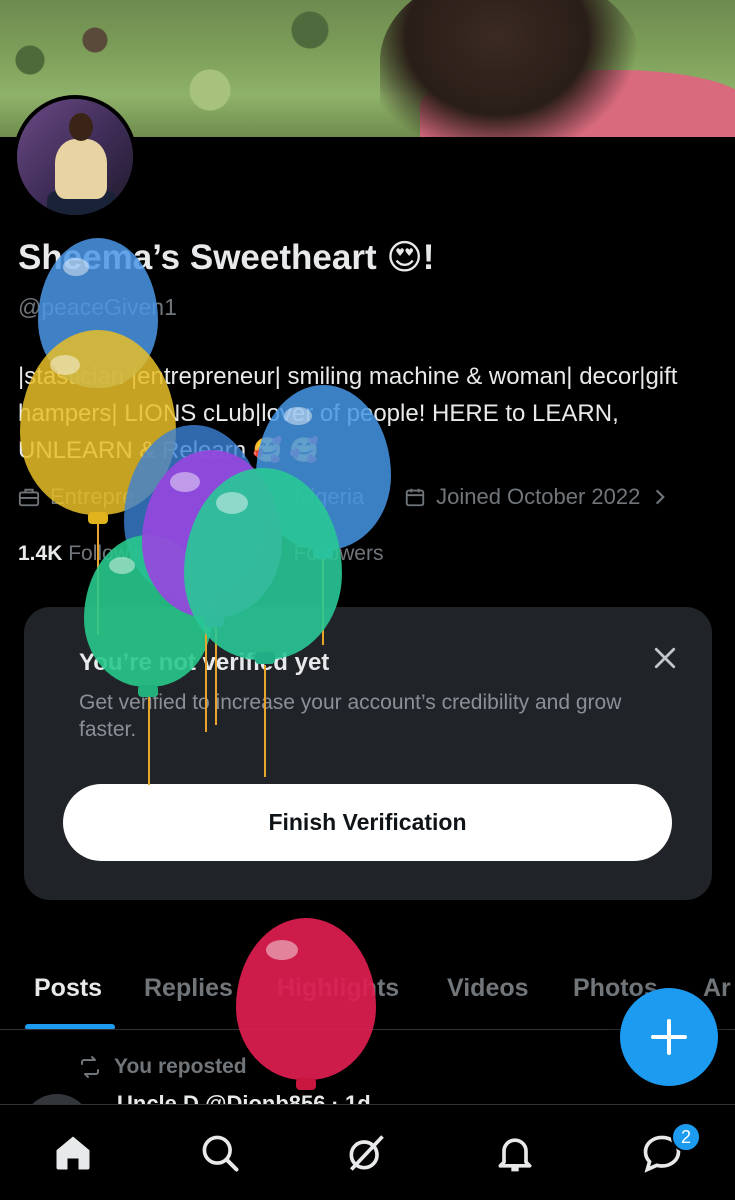  Describe the element at coordinates (338, 988) in the screenshot. I see `tab-highlights: Highlights` at that location.